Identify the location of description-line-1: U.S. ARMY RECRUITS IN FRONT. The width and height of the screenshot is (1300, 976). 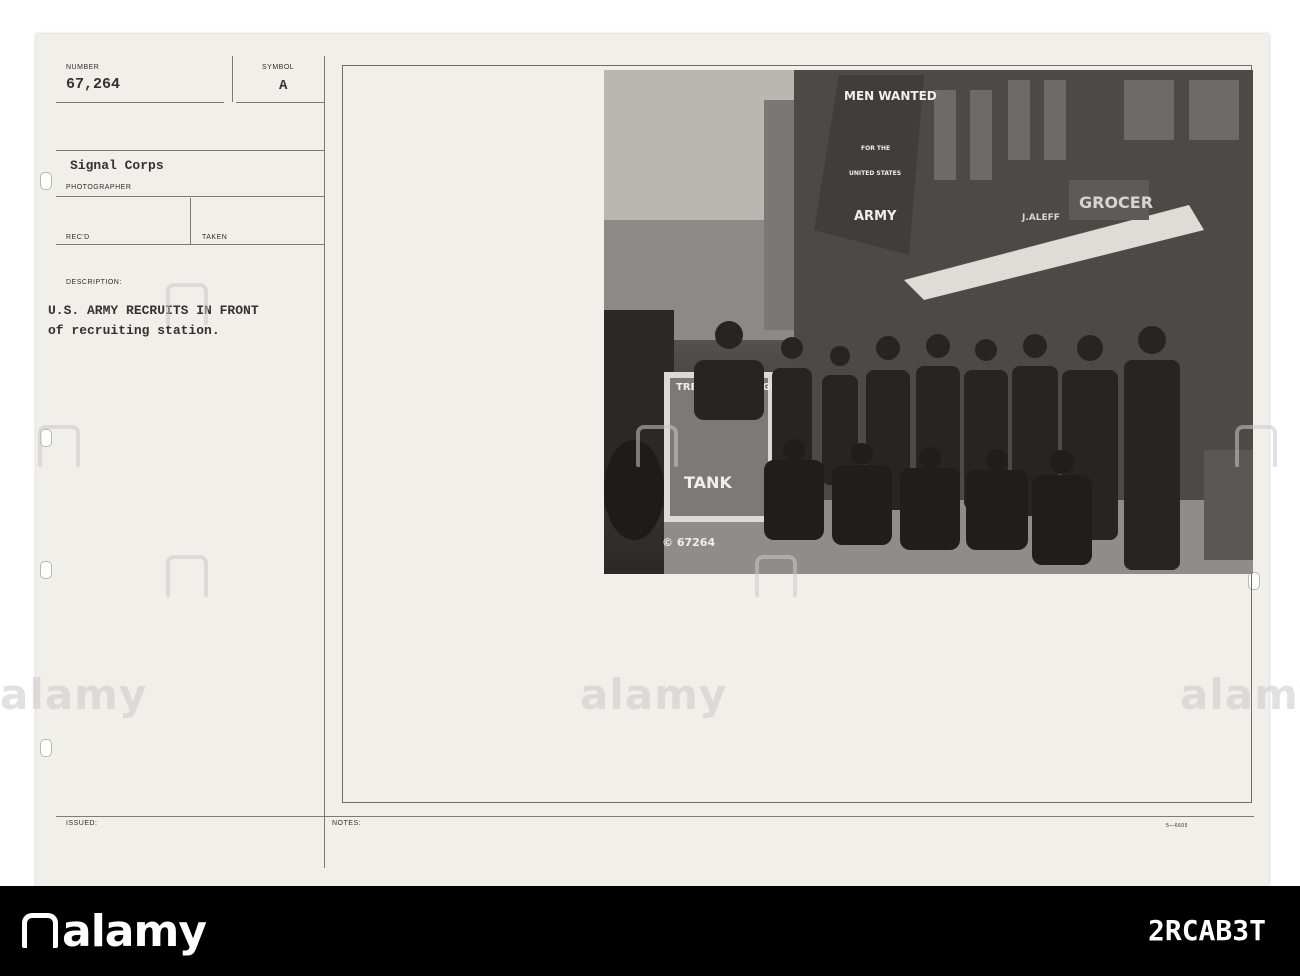
(153, 310).